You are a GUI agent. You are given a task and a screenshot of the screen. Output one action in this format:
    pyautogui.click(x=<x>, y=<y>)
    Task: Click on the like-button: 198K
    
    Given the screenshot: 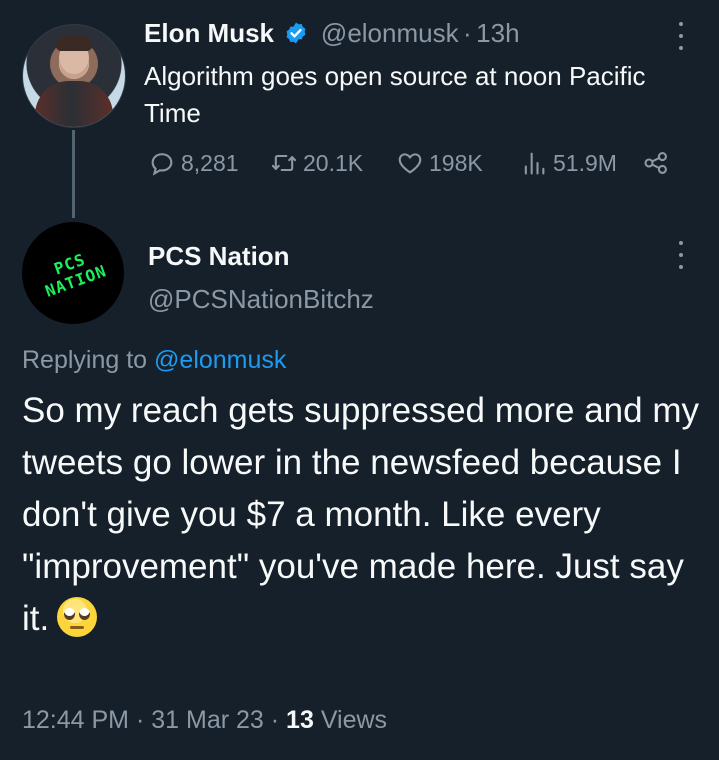 What is the action you would take?
    pyautogui.click(x=439, y=163)
    